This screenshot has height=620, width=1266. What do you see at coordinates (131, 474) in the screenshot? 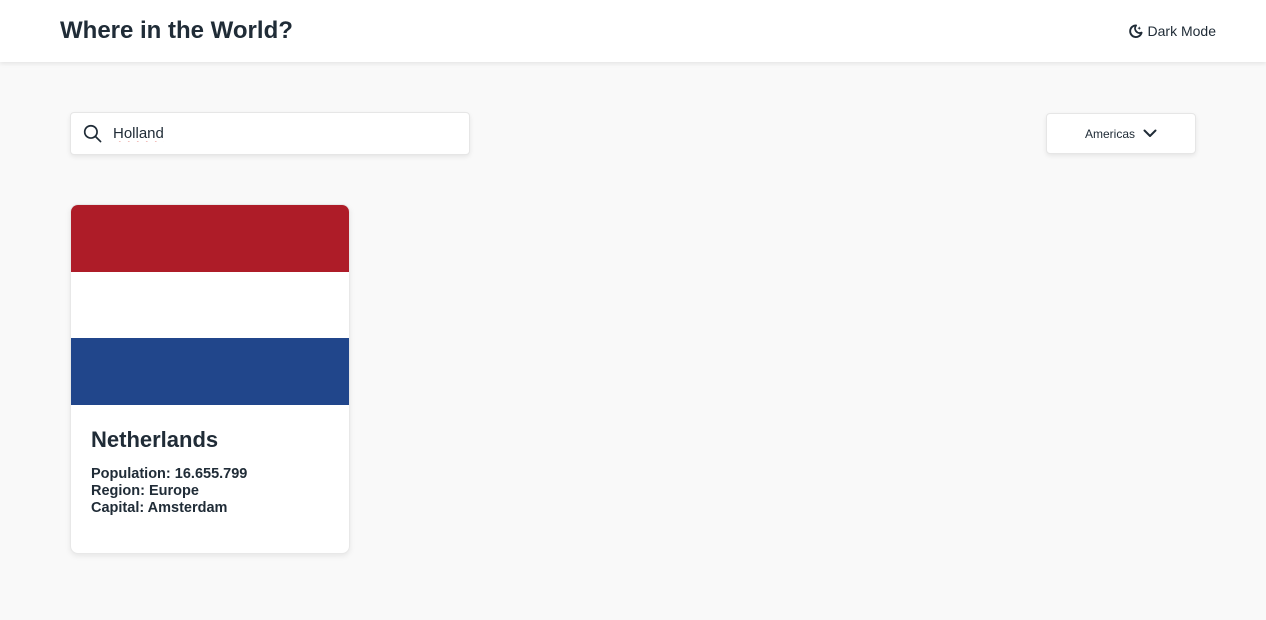
I see `population-label: Population:` at bounding box center [131, 474].